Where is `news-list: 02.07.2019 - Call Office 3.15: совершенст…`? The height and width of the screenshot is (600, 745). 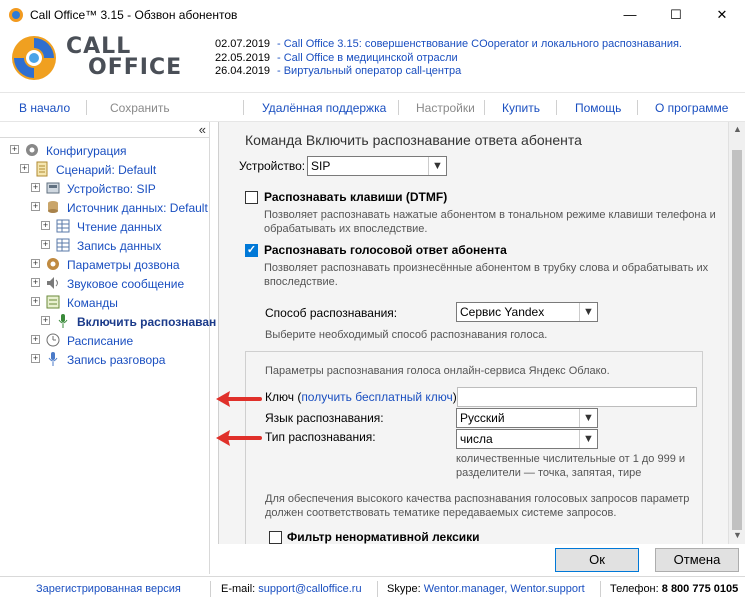 news-list: 02.07.2019 - Call Office 3.15: совершенст… is located at coordinates (448, 58).